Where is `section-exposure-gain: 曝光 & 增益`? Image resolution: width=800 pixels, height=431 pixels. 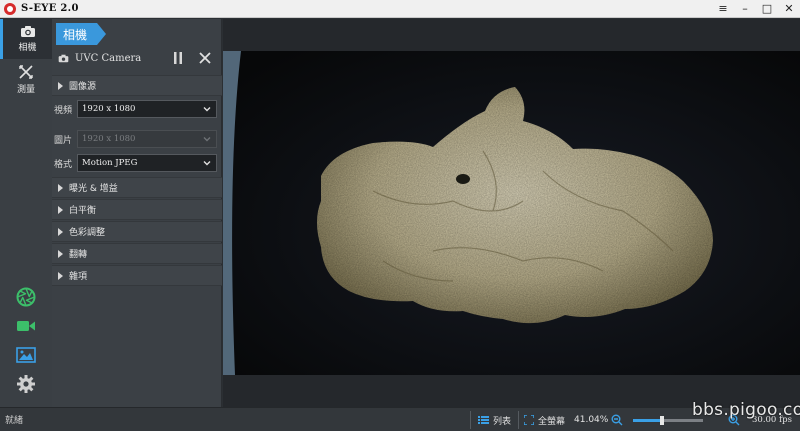
section-exposure-gain: 曝光 & 增益 is located at coordinates (137, 187).